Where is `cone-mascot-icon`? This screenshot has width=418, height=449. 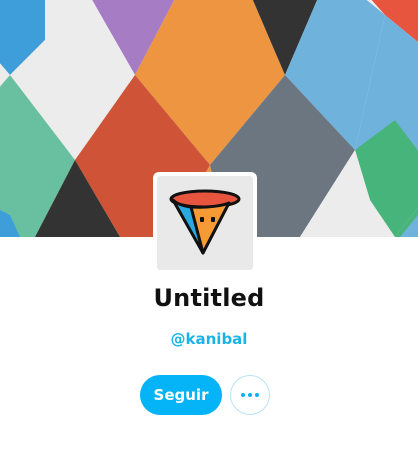 cone-mascot-icon is located at coordinates (205, 222).